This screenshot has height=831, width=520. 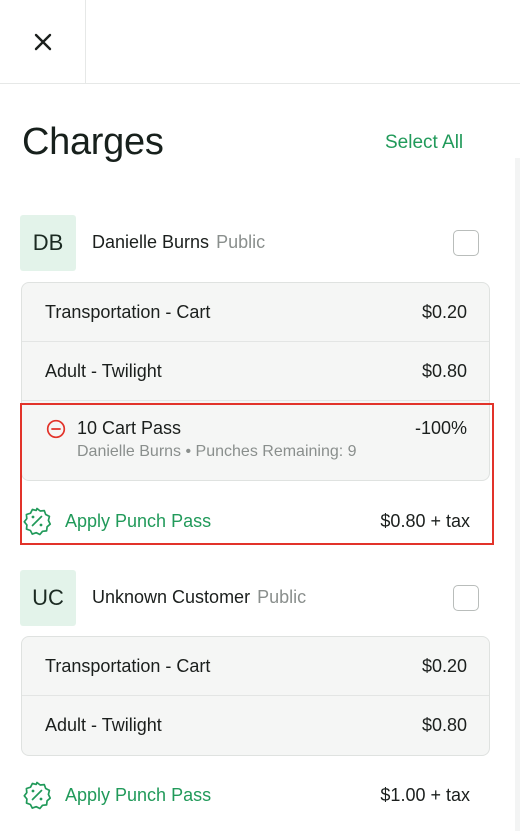 What do you see at coordinates (425, 795) in the screenshot?
I see `customer-total: $1.00 + tax` at bounding box center [425, 795].